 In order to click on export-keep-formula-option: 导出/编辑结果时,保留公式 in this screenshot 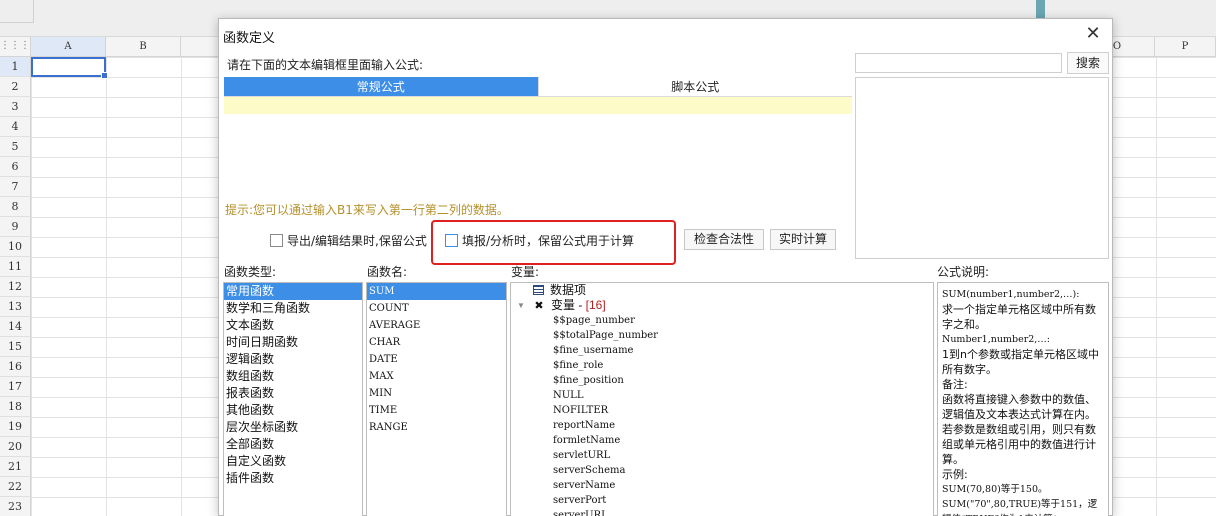, I will do `click(348, 240)`.